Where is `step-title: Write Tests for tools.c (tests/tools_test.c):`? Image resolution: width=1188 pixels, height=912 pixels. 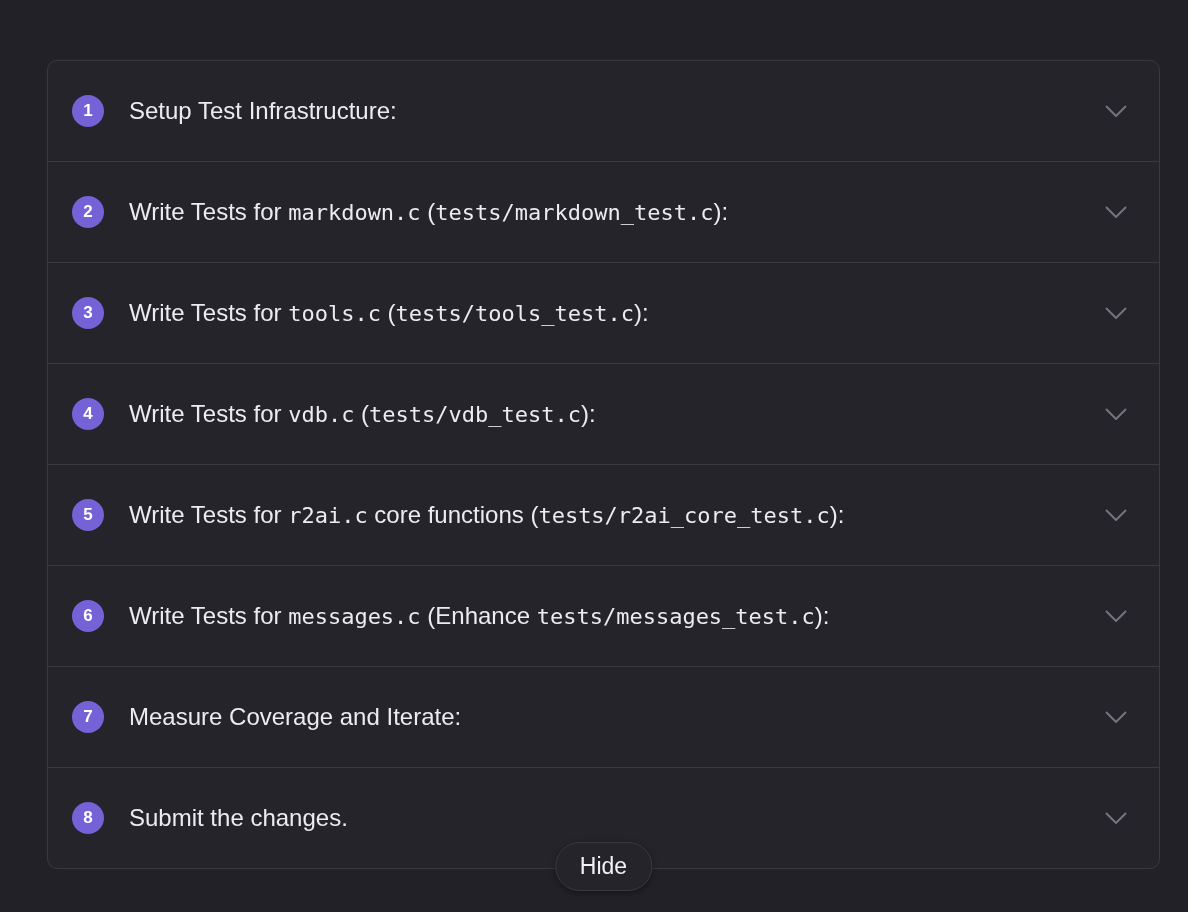 step-title: Write Tests for tools.c (tests/tools_test.c): is located at coordinates (389, 313).